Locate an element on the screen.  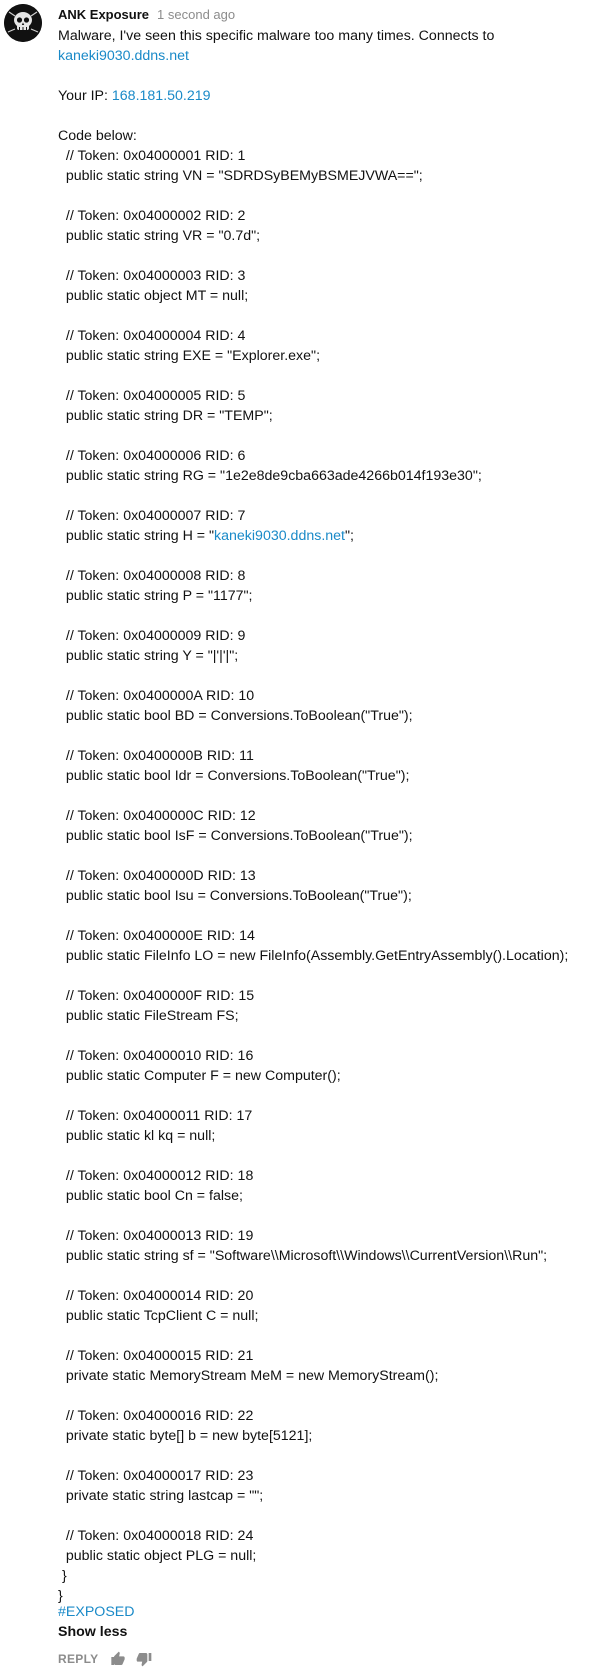
comment-line: // Token: 0x04000004 RID: 4 is located at coordinates (333, 336).